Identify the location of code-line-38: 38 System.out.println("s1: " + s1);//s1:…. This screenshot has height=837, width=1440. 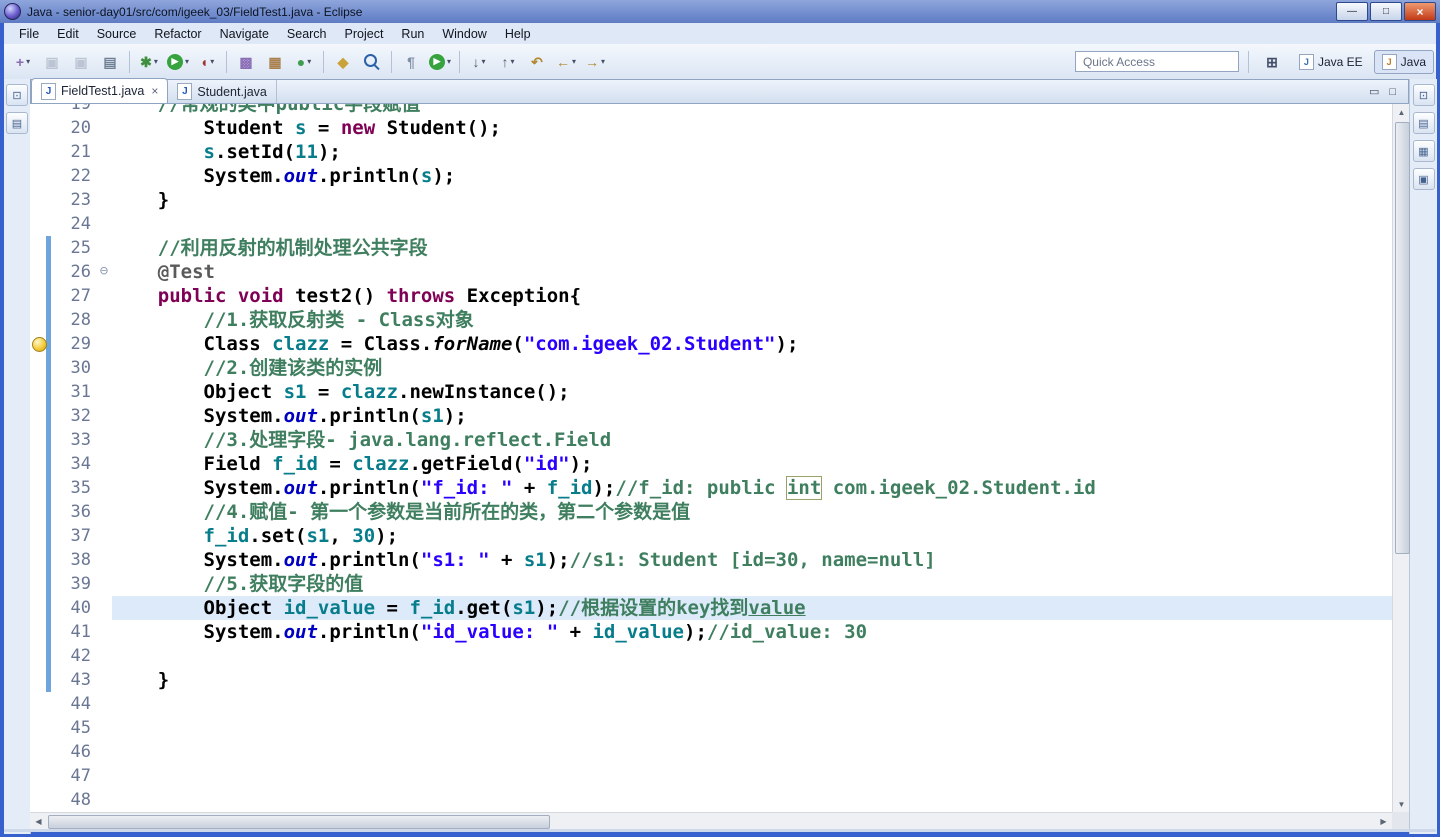
(711, 560).